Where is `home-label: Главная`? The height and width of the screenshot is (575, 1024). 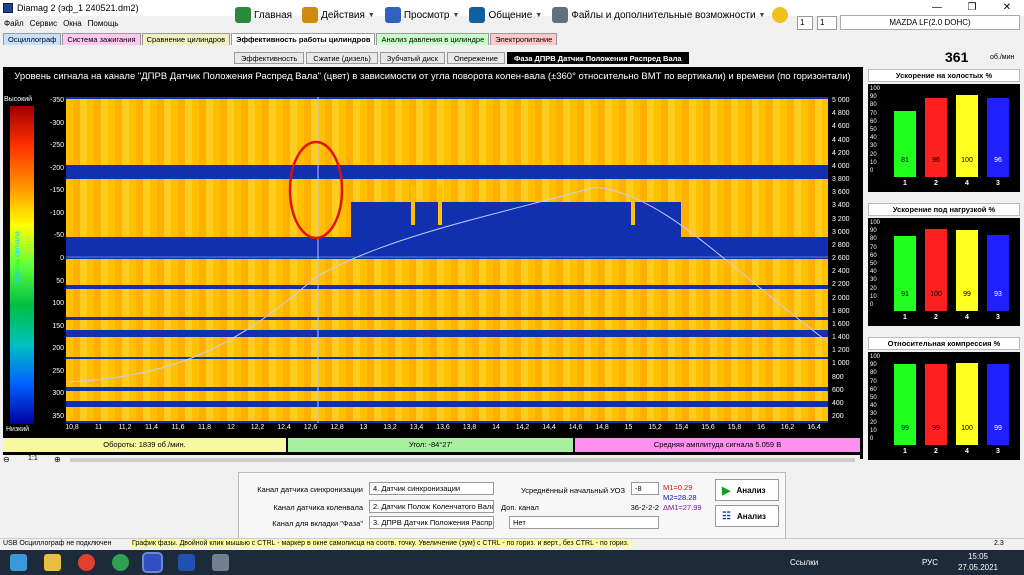
home-label: Главная is located at coordinates (273, 15).